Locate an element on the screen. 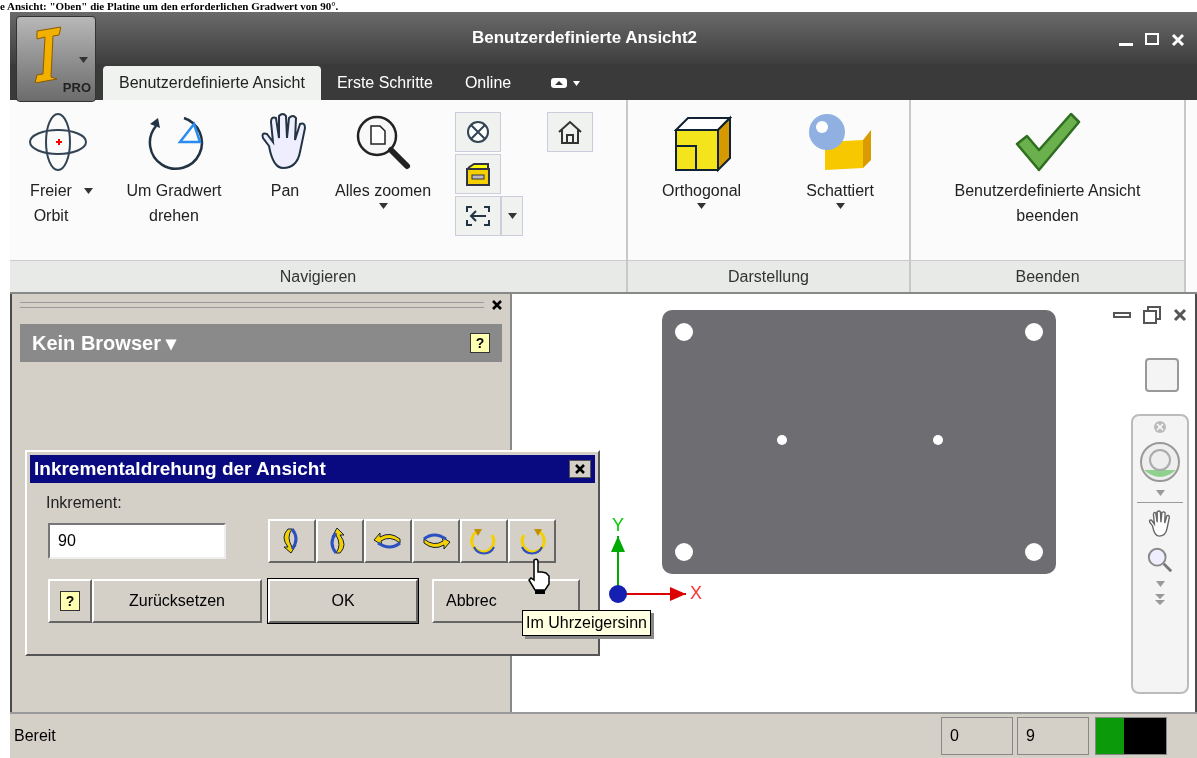 The image size is (1197, 758). panel-title: Navigieren is located at coordinates (318, 276).